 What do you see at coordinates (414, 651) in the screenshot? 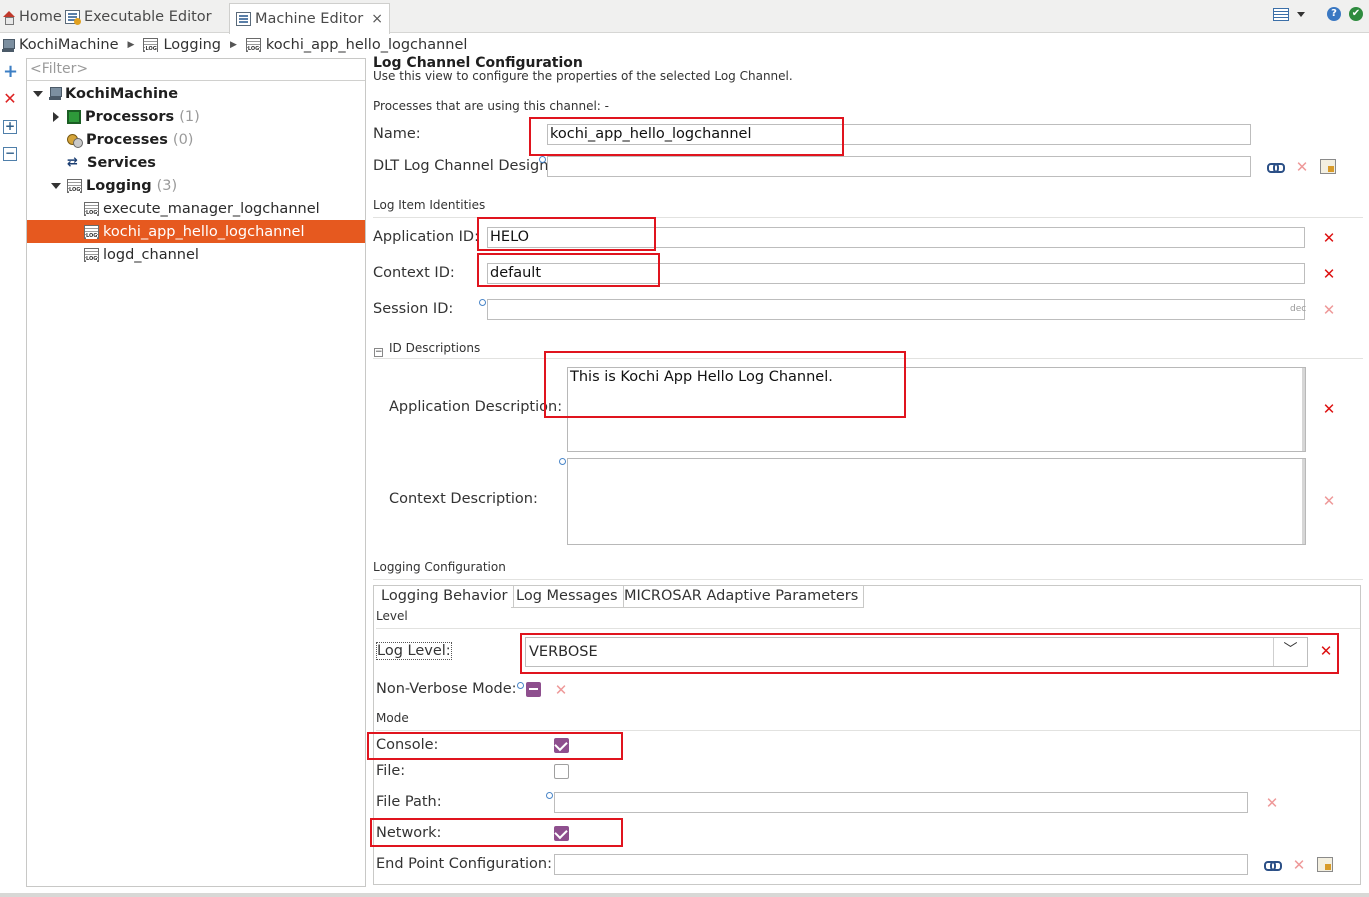
I see `log-level-label: Log Level:` at bounding box center [414, 651].